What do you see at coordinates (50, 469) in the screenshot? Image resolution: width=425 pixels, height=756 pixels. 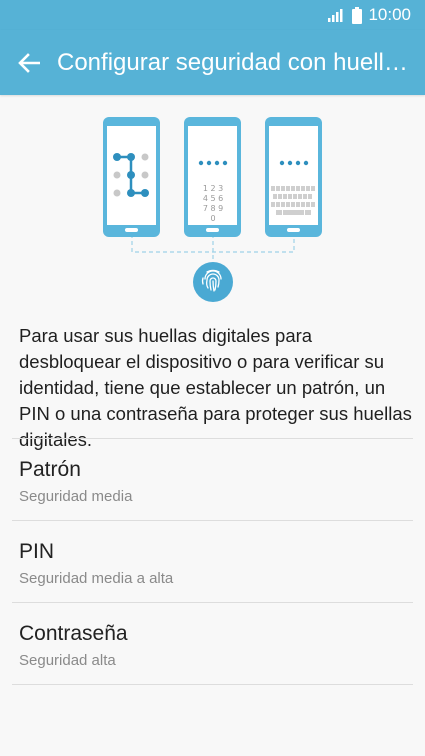 I see `option-title: Patrón` at bounding box center [50, 469].